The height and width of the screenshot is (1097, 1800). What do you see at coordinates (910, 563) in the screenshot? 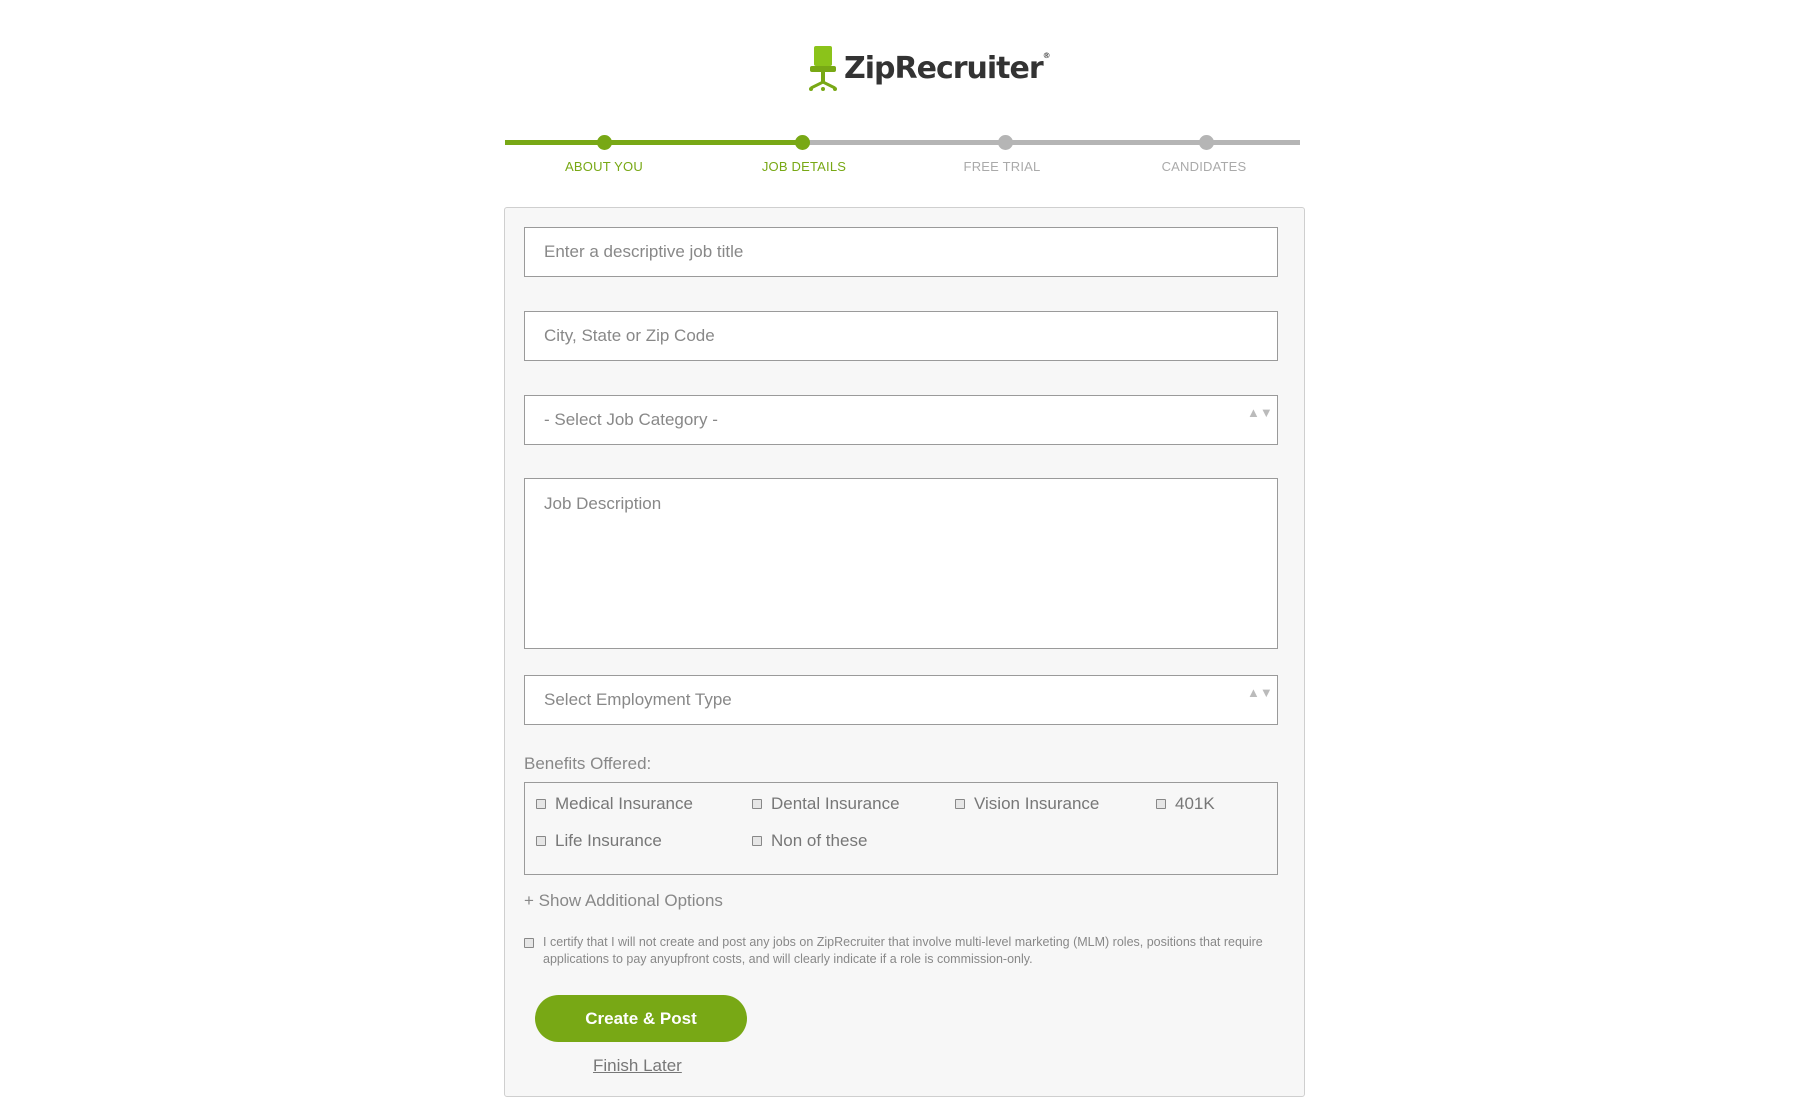
I see `job-description-input` at bounding box center [910, 563].